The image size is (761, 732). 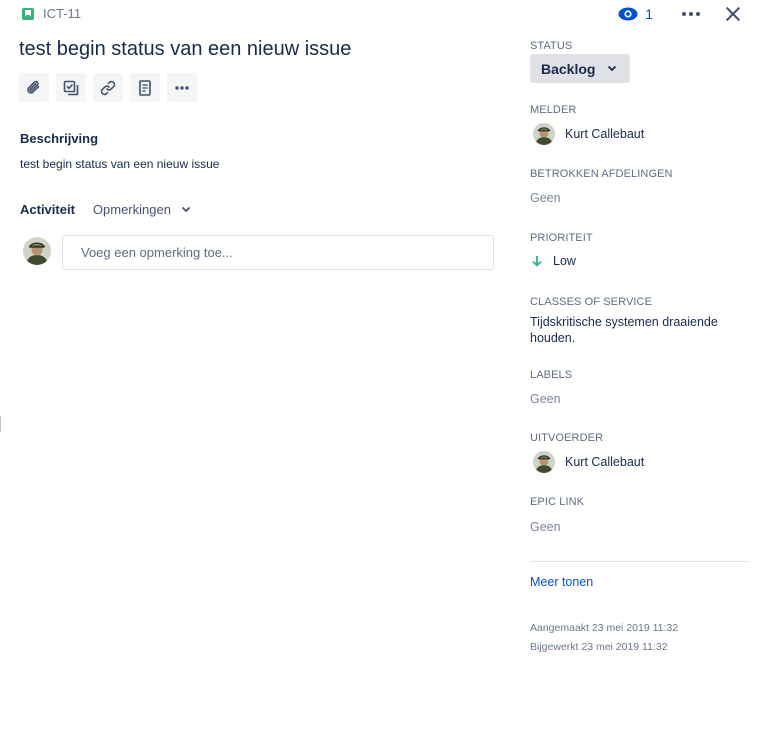 I want to click on link-issue-button, so click(x=108, y=87).